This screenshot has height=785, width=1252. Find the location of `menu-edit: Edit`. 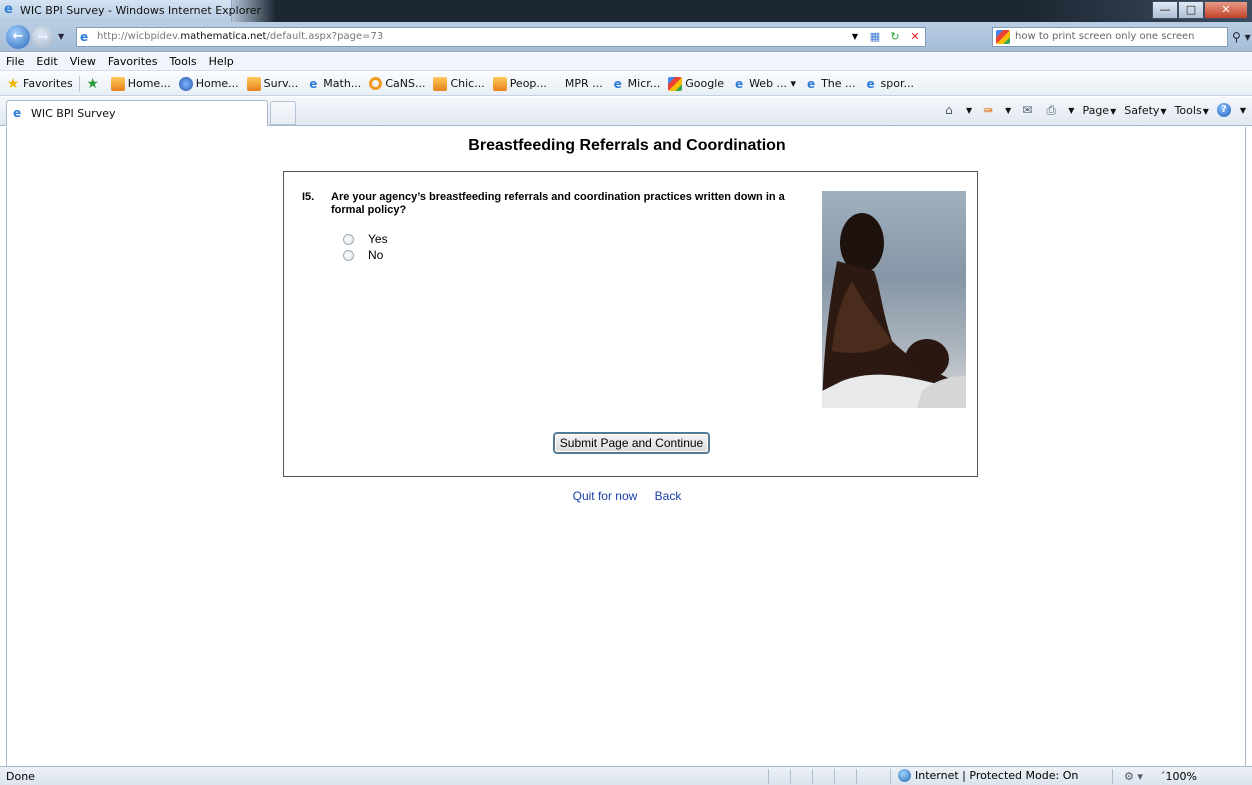

menu-edit: Edit is located at coordinates (46, 61).